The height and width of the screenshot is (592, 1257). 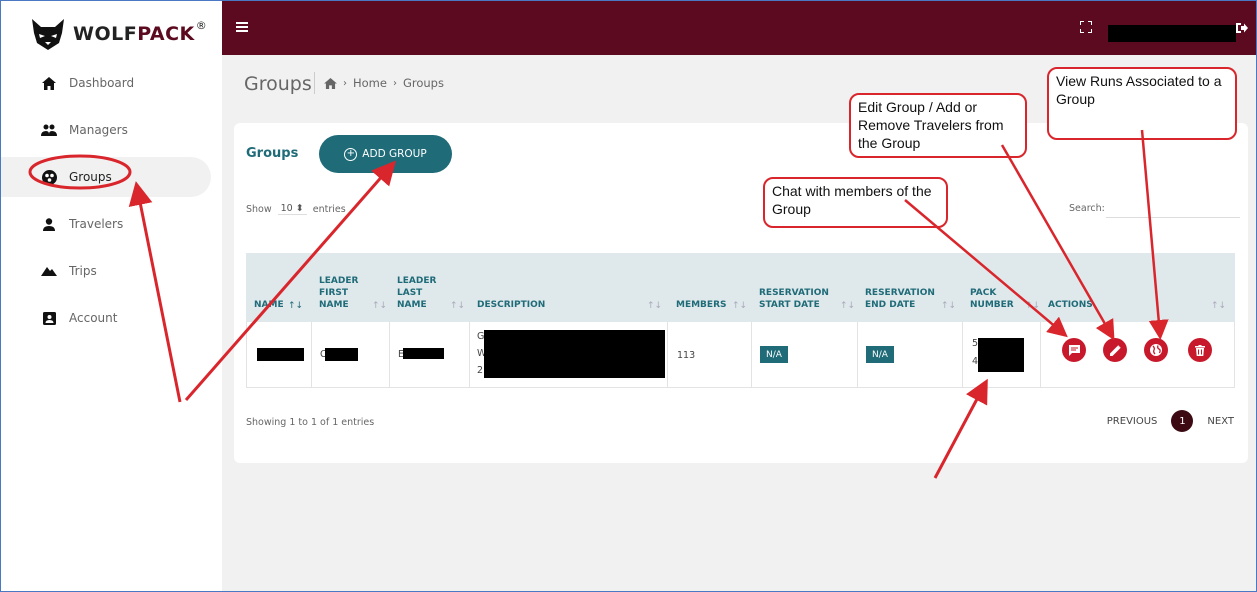 I want to click on delete-icon, so click(x=1200, y=350).